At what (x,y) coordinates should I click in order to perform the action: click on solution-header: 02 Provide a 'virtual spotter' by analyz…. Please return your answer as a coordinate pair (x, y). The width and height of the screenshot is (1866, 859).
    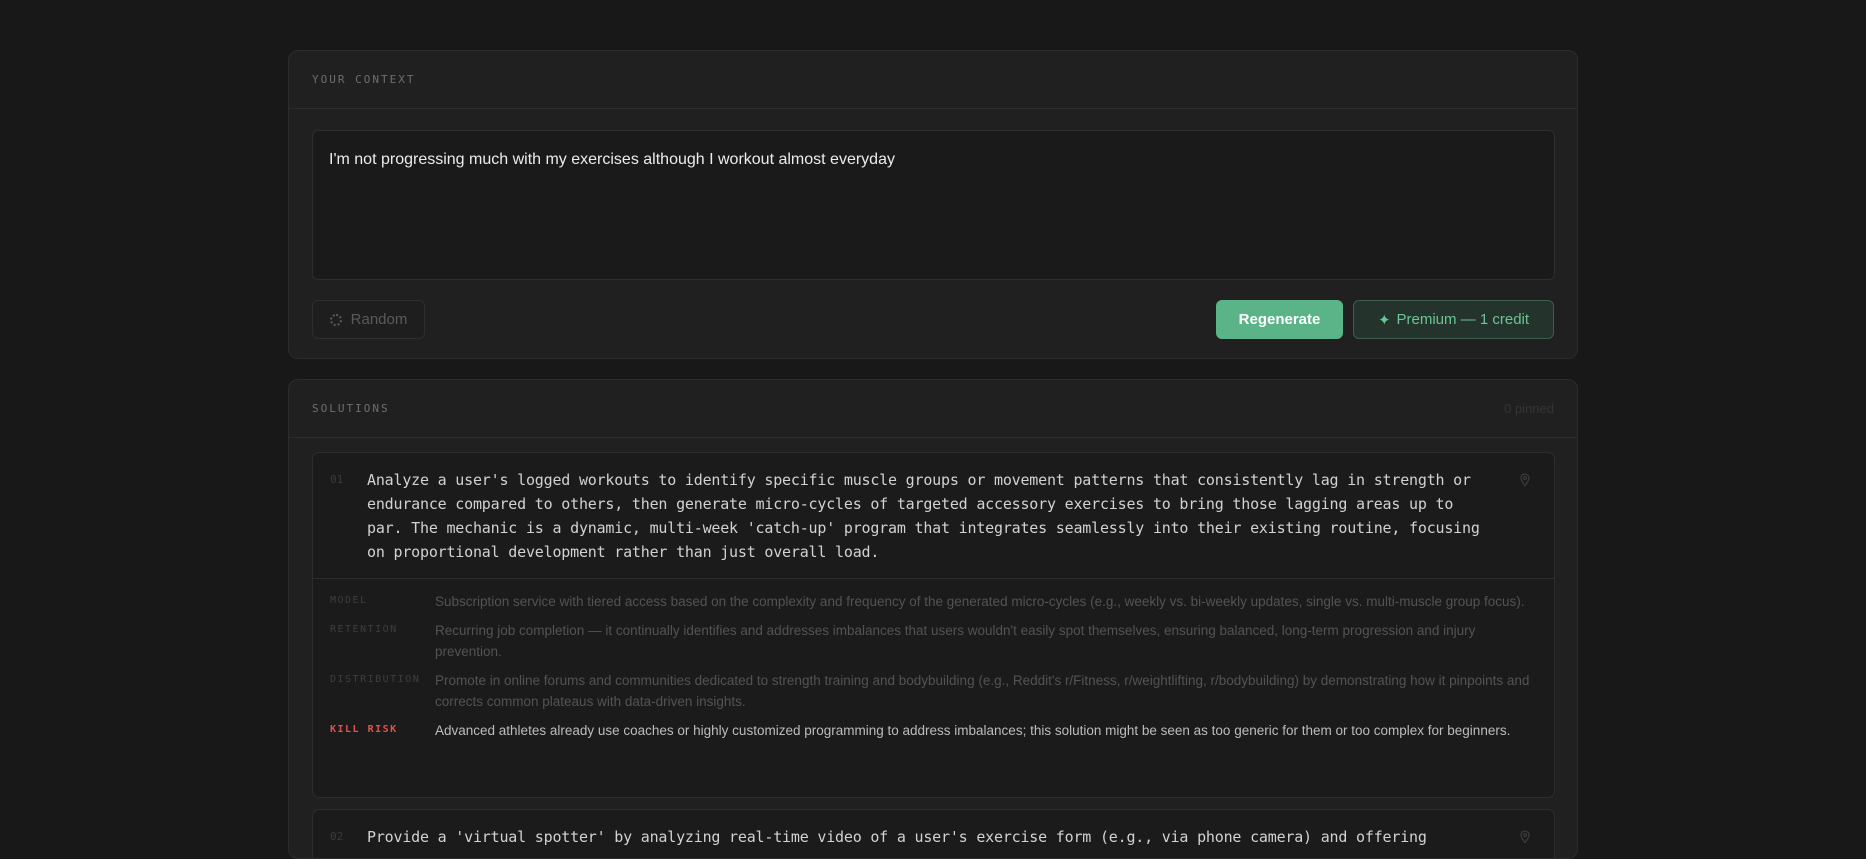
    Looking at the image, I should click on (933, 834).